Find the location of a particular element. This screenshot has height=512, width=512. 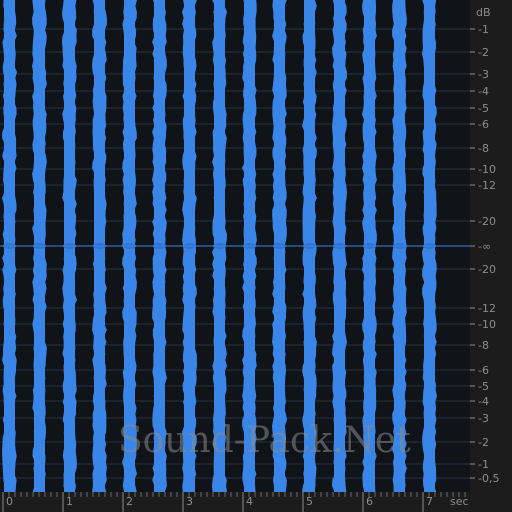

db-tick-label: -0,5 is located at coordinates (488, 478).